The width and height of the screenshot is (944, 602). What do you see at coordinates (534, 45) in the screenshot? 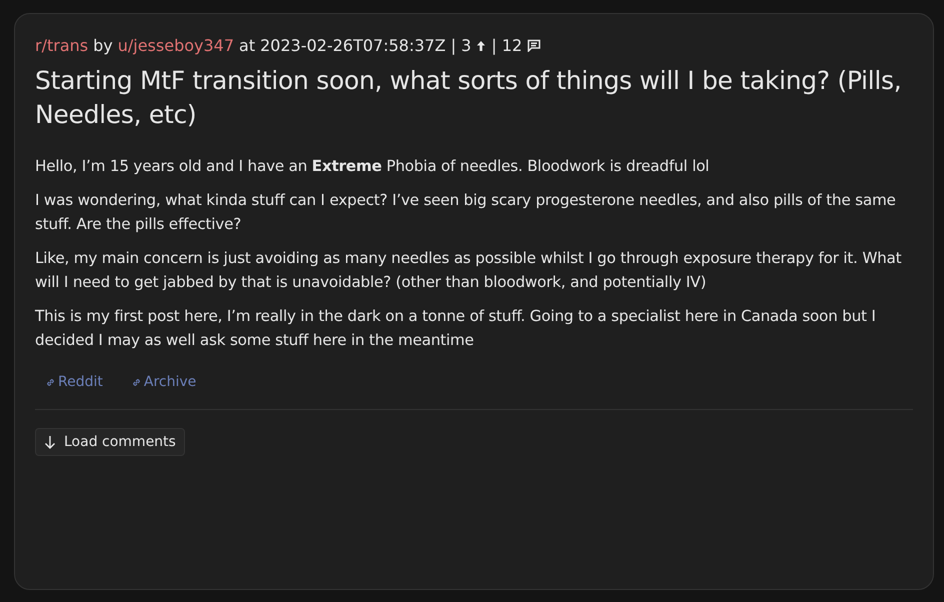
I see `comment-icon` at bounding box center [534, 45].